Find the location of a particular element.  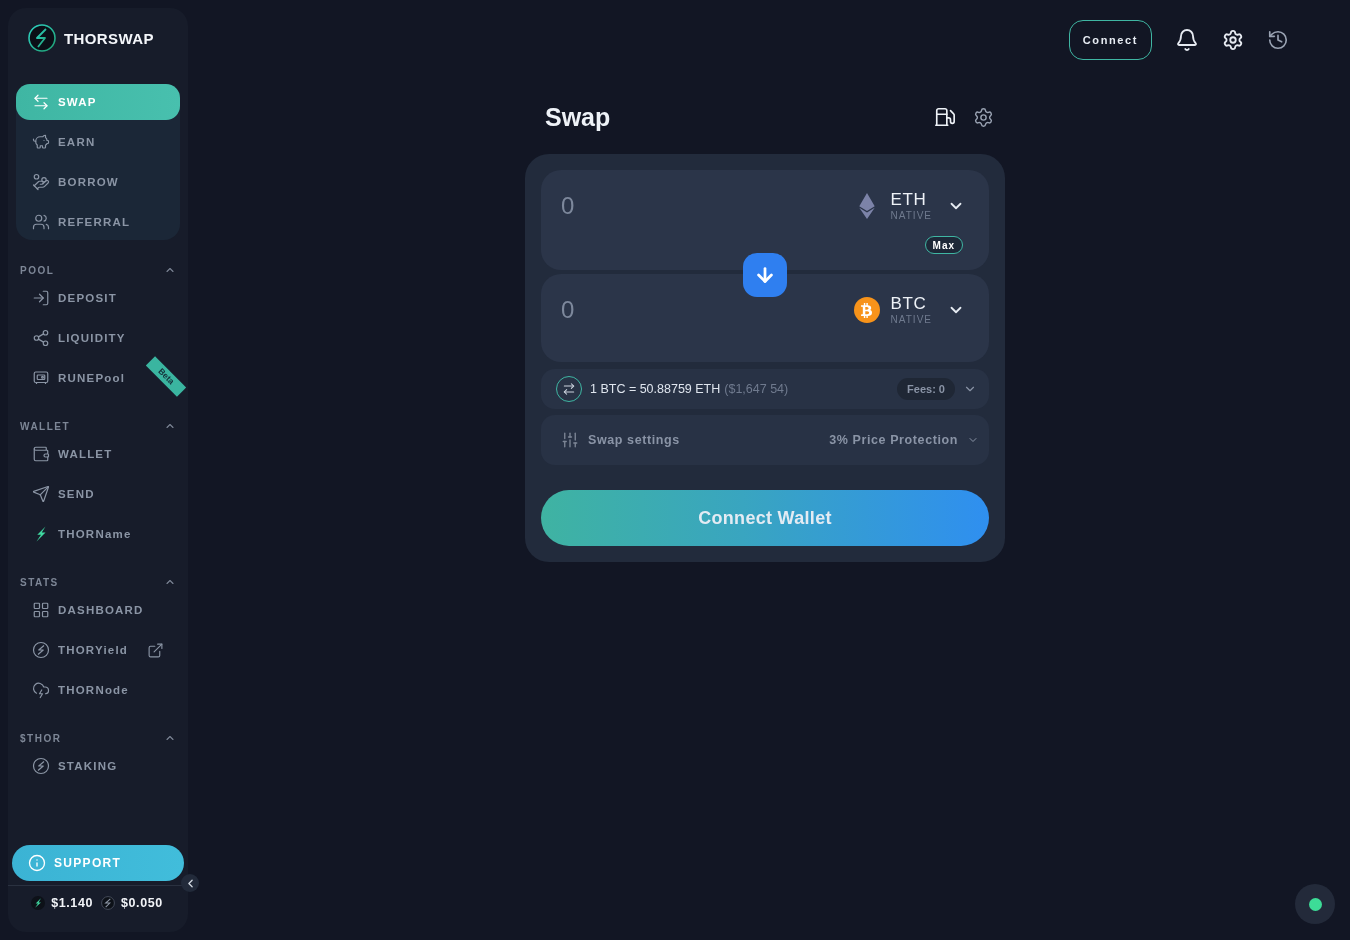

piggy-bank-icon is located at coordinates (41, 142).